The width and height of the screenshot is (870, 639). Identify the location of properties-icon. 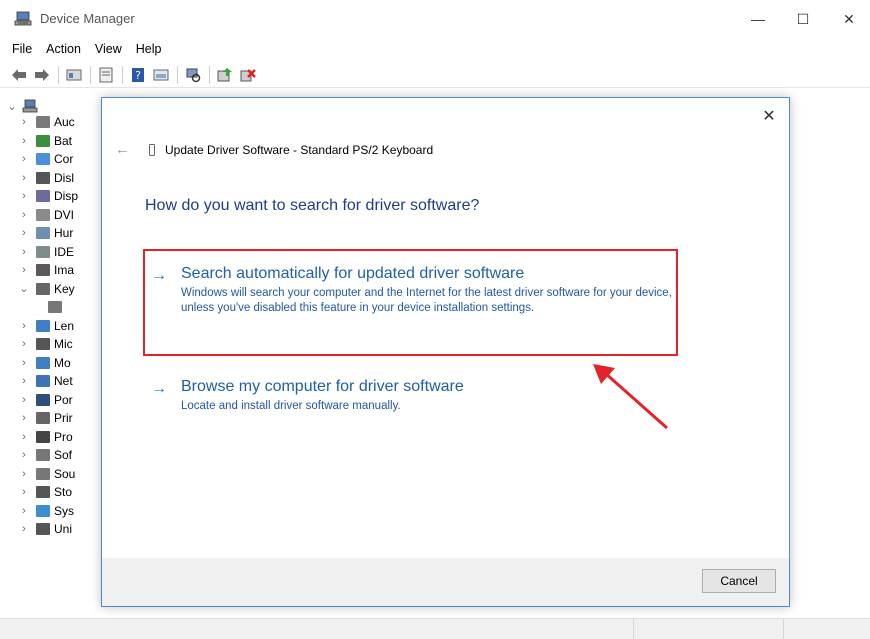
(74, 75).